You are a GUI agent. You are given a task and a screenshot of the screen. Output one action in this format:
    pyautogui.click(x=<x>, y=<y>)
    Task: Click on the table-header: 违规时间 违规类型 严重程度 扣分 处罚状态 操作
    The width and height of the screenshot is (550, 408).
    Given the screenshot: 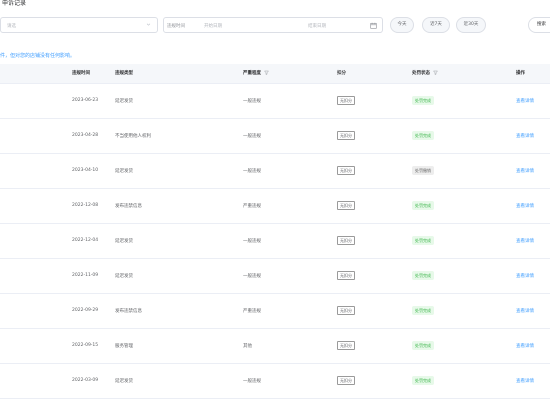 What is the action you would take?
    pyautogui.click(x=275, y=74)
    